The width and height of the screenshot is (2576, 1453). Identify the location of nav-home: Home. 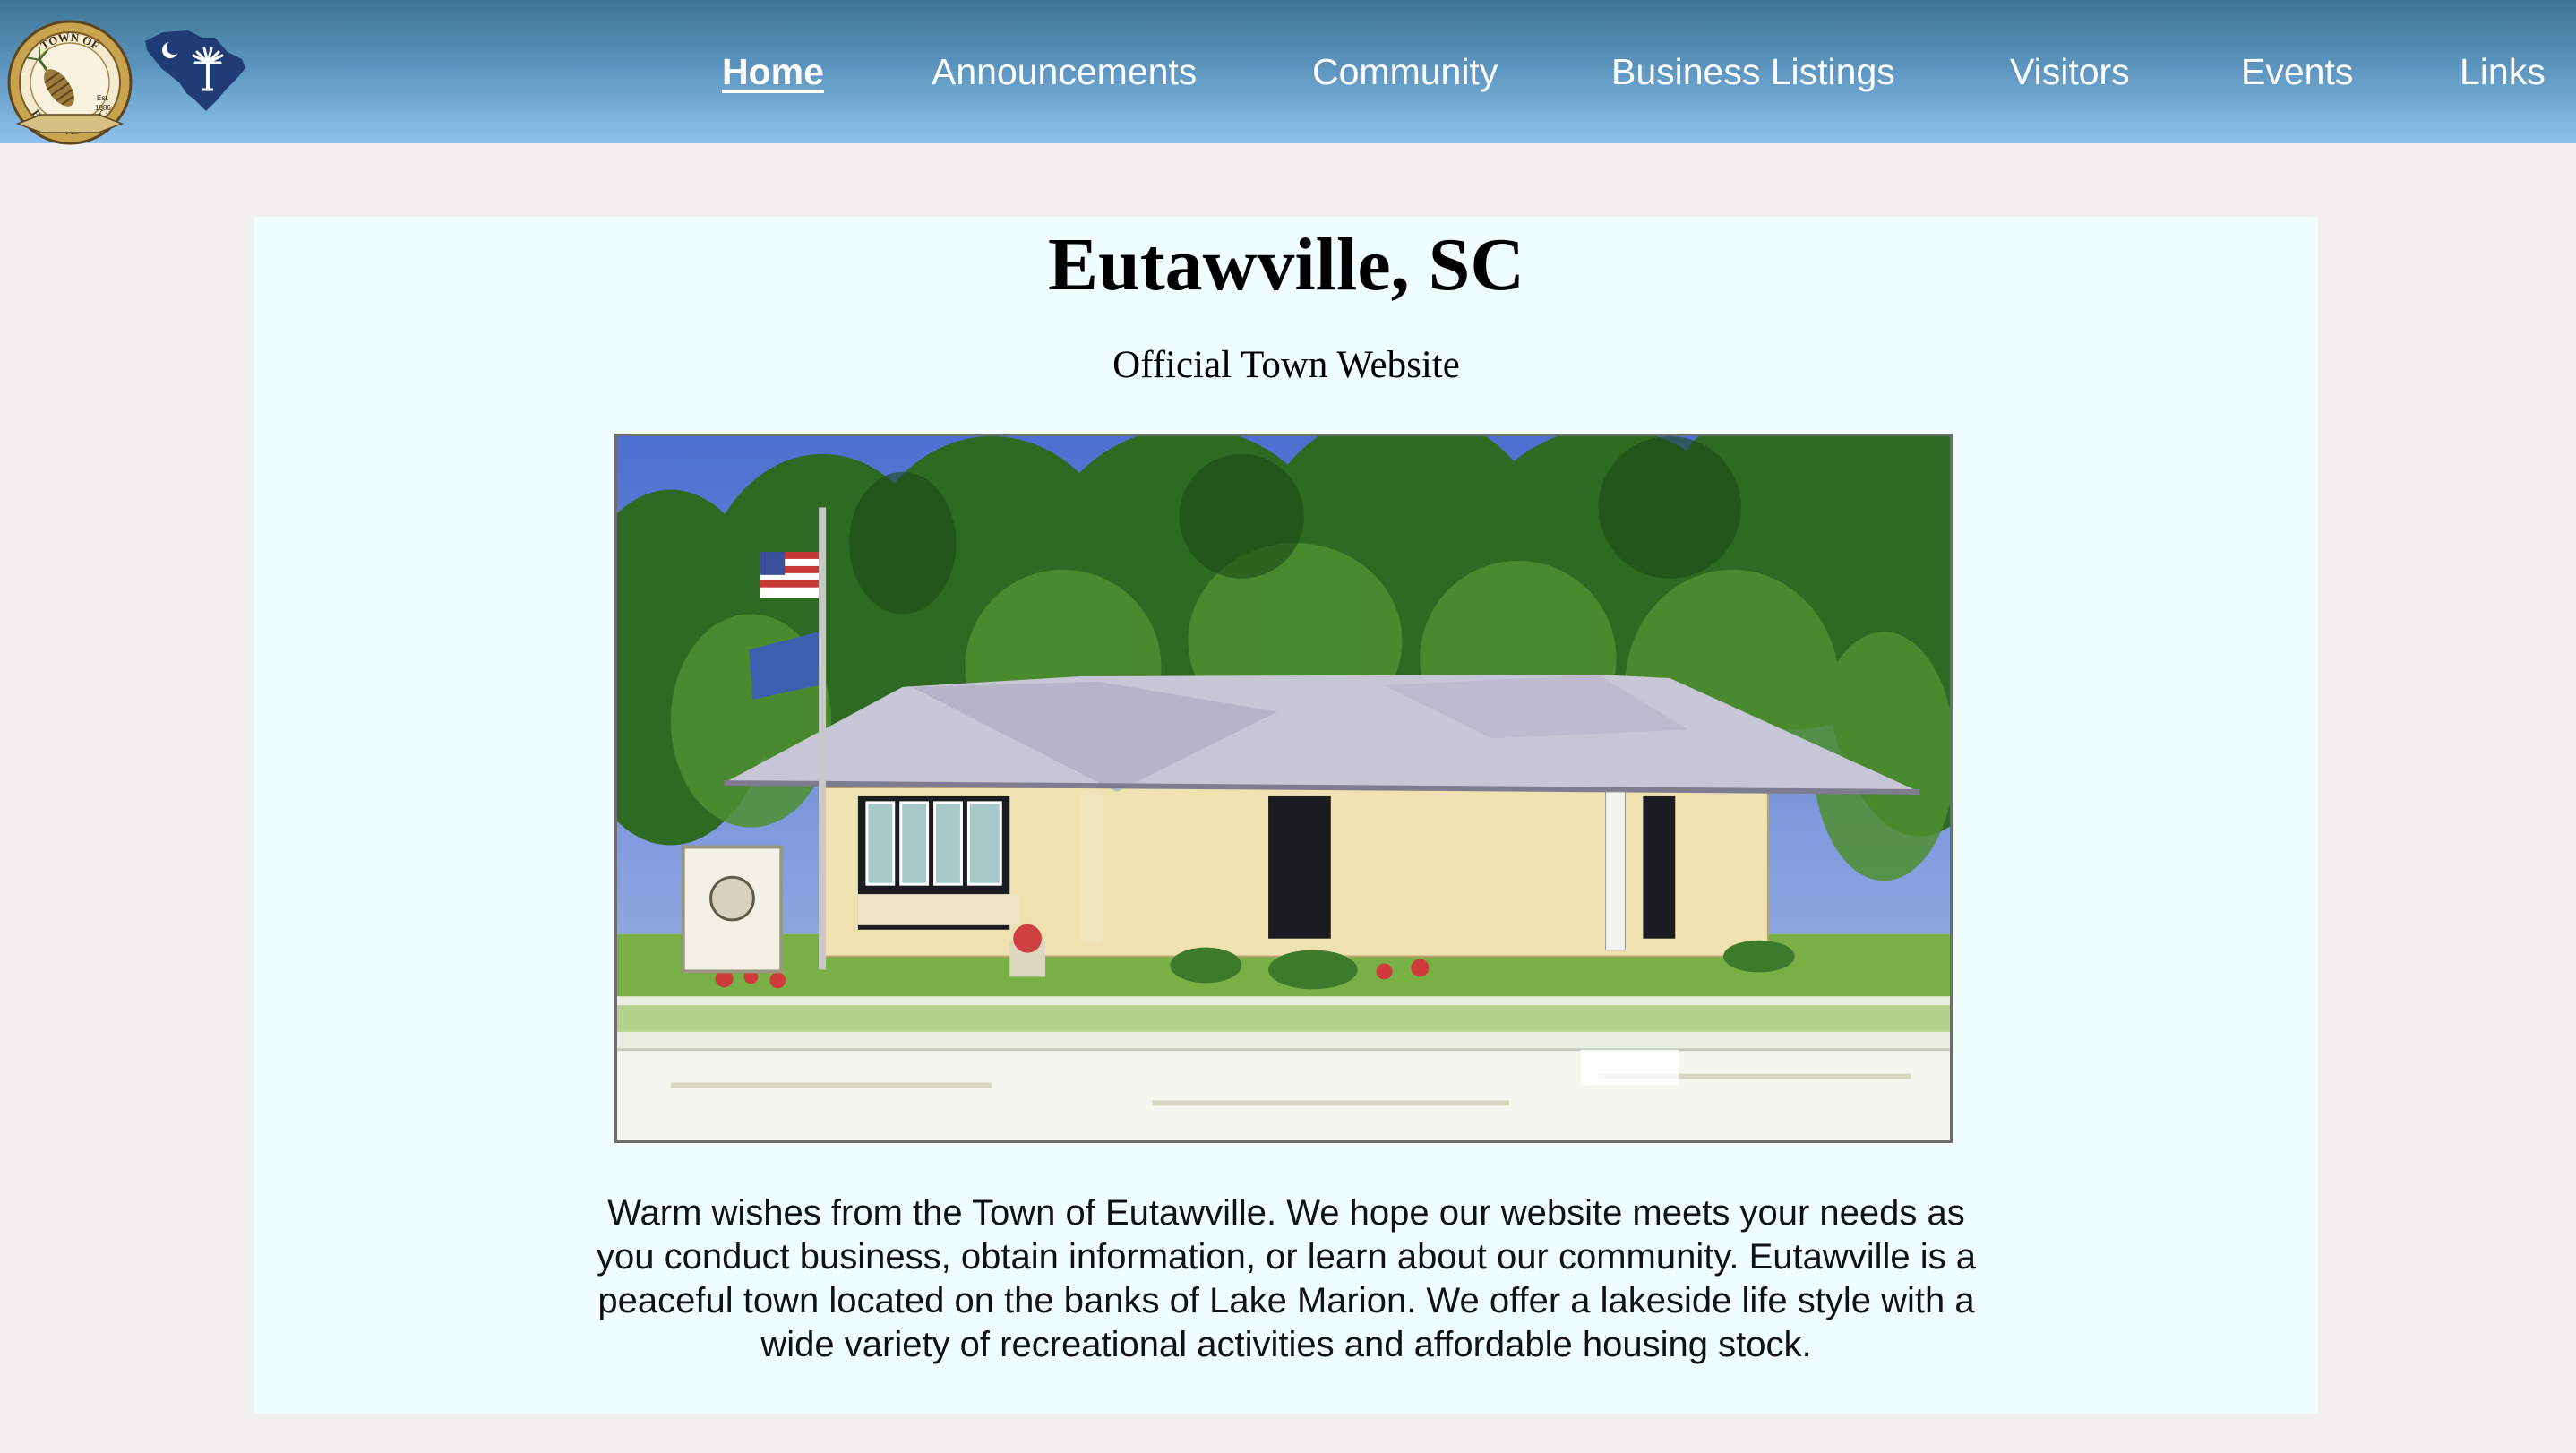
(773, 72).